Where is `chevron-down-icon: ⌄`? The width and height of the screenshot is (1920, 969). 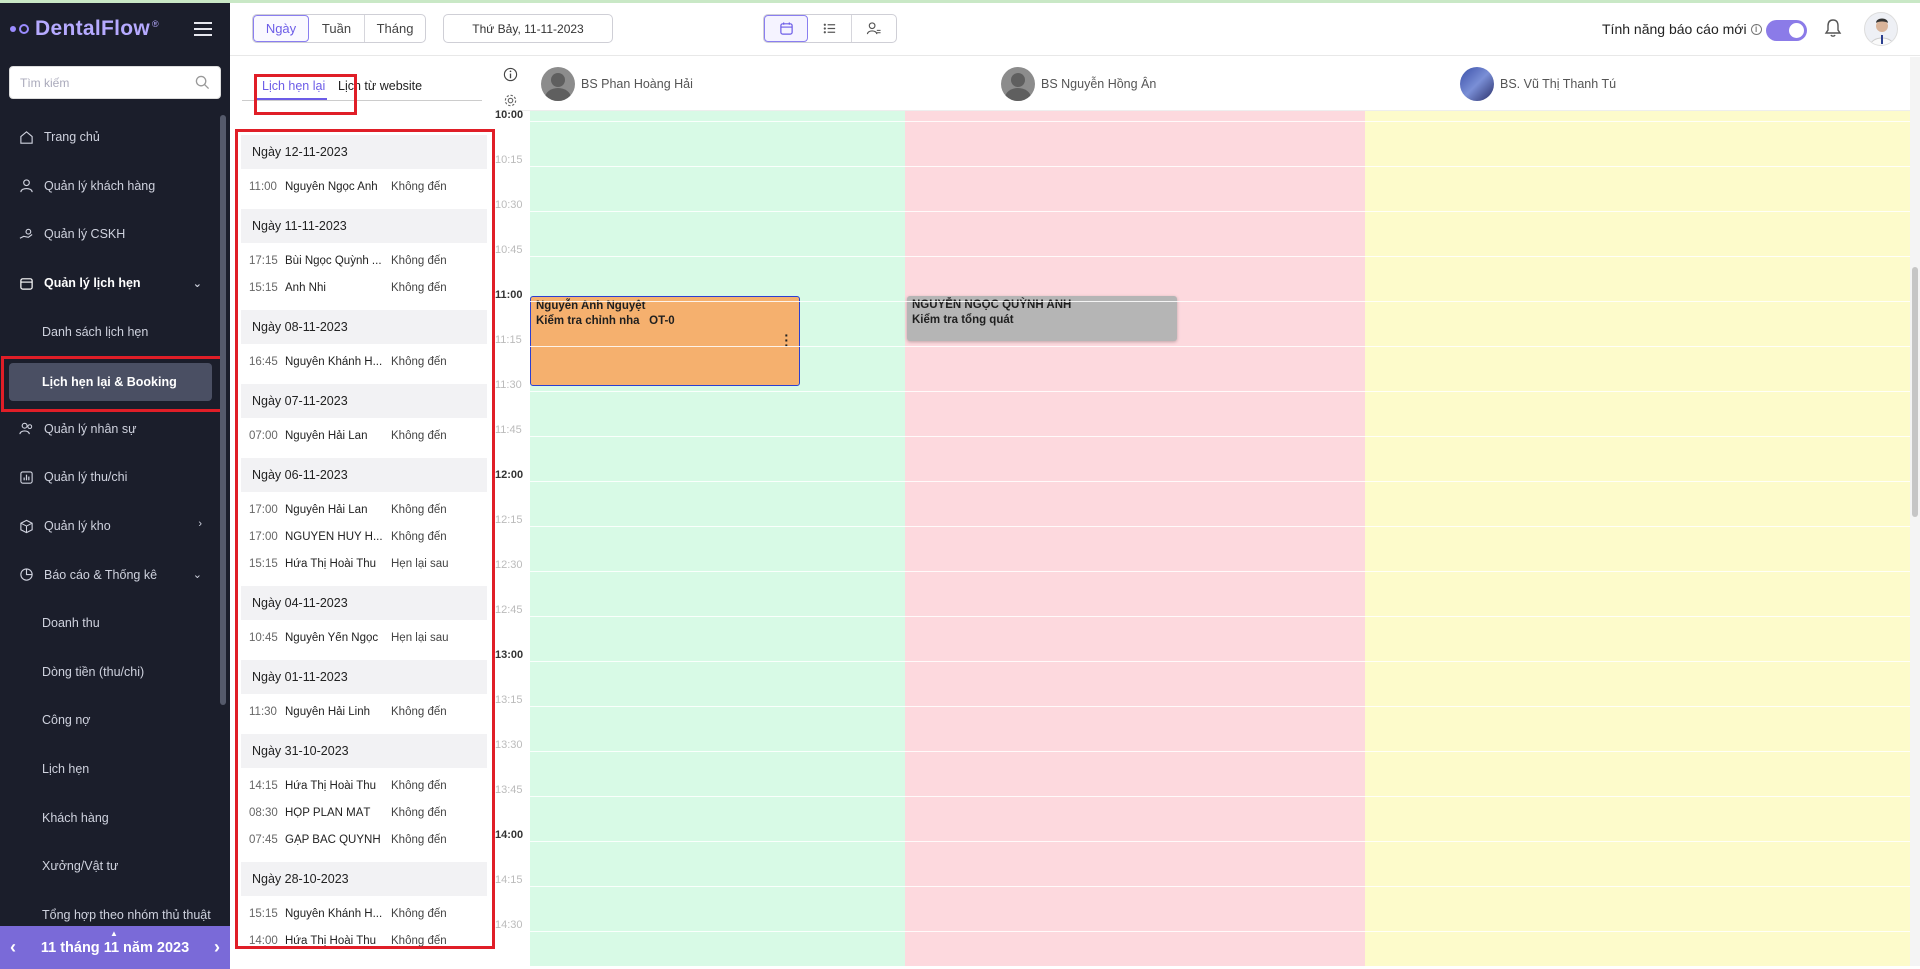 chevron-down-icon: ⌄ is located at coordinates (197, 283).